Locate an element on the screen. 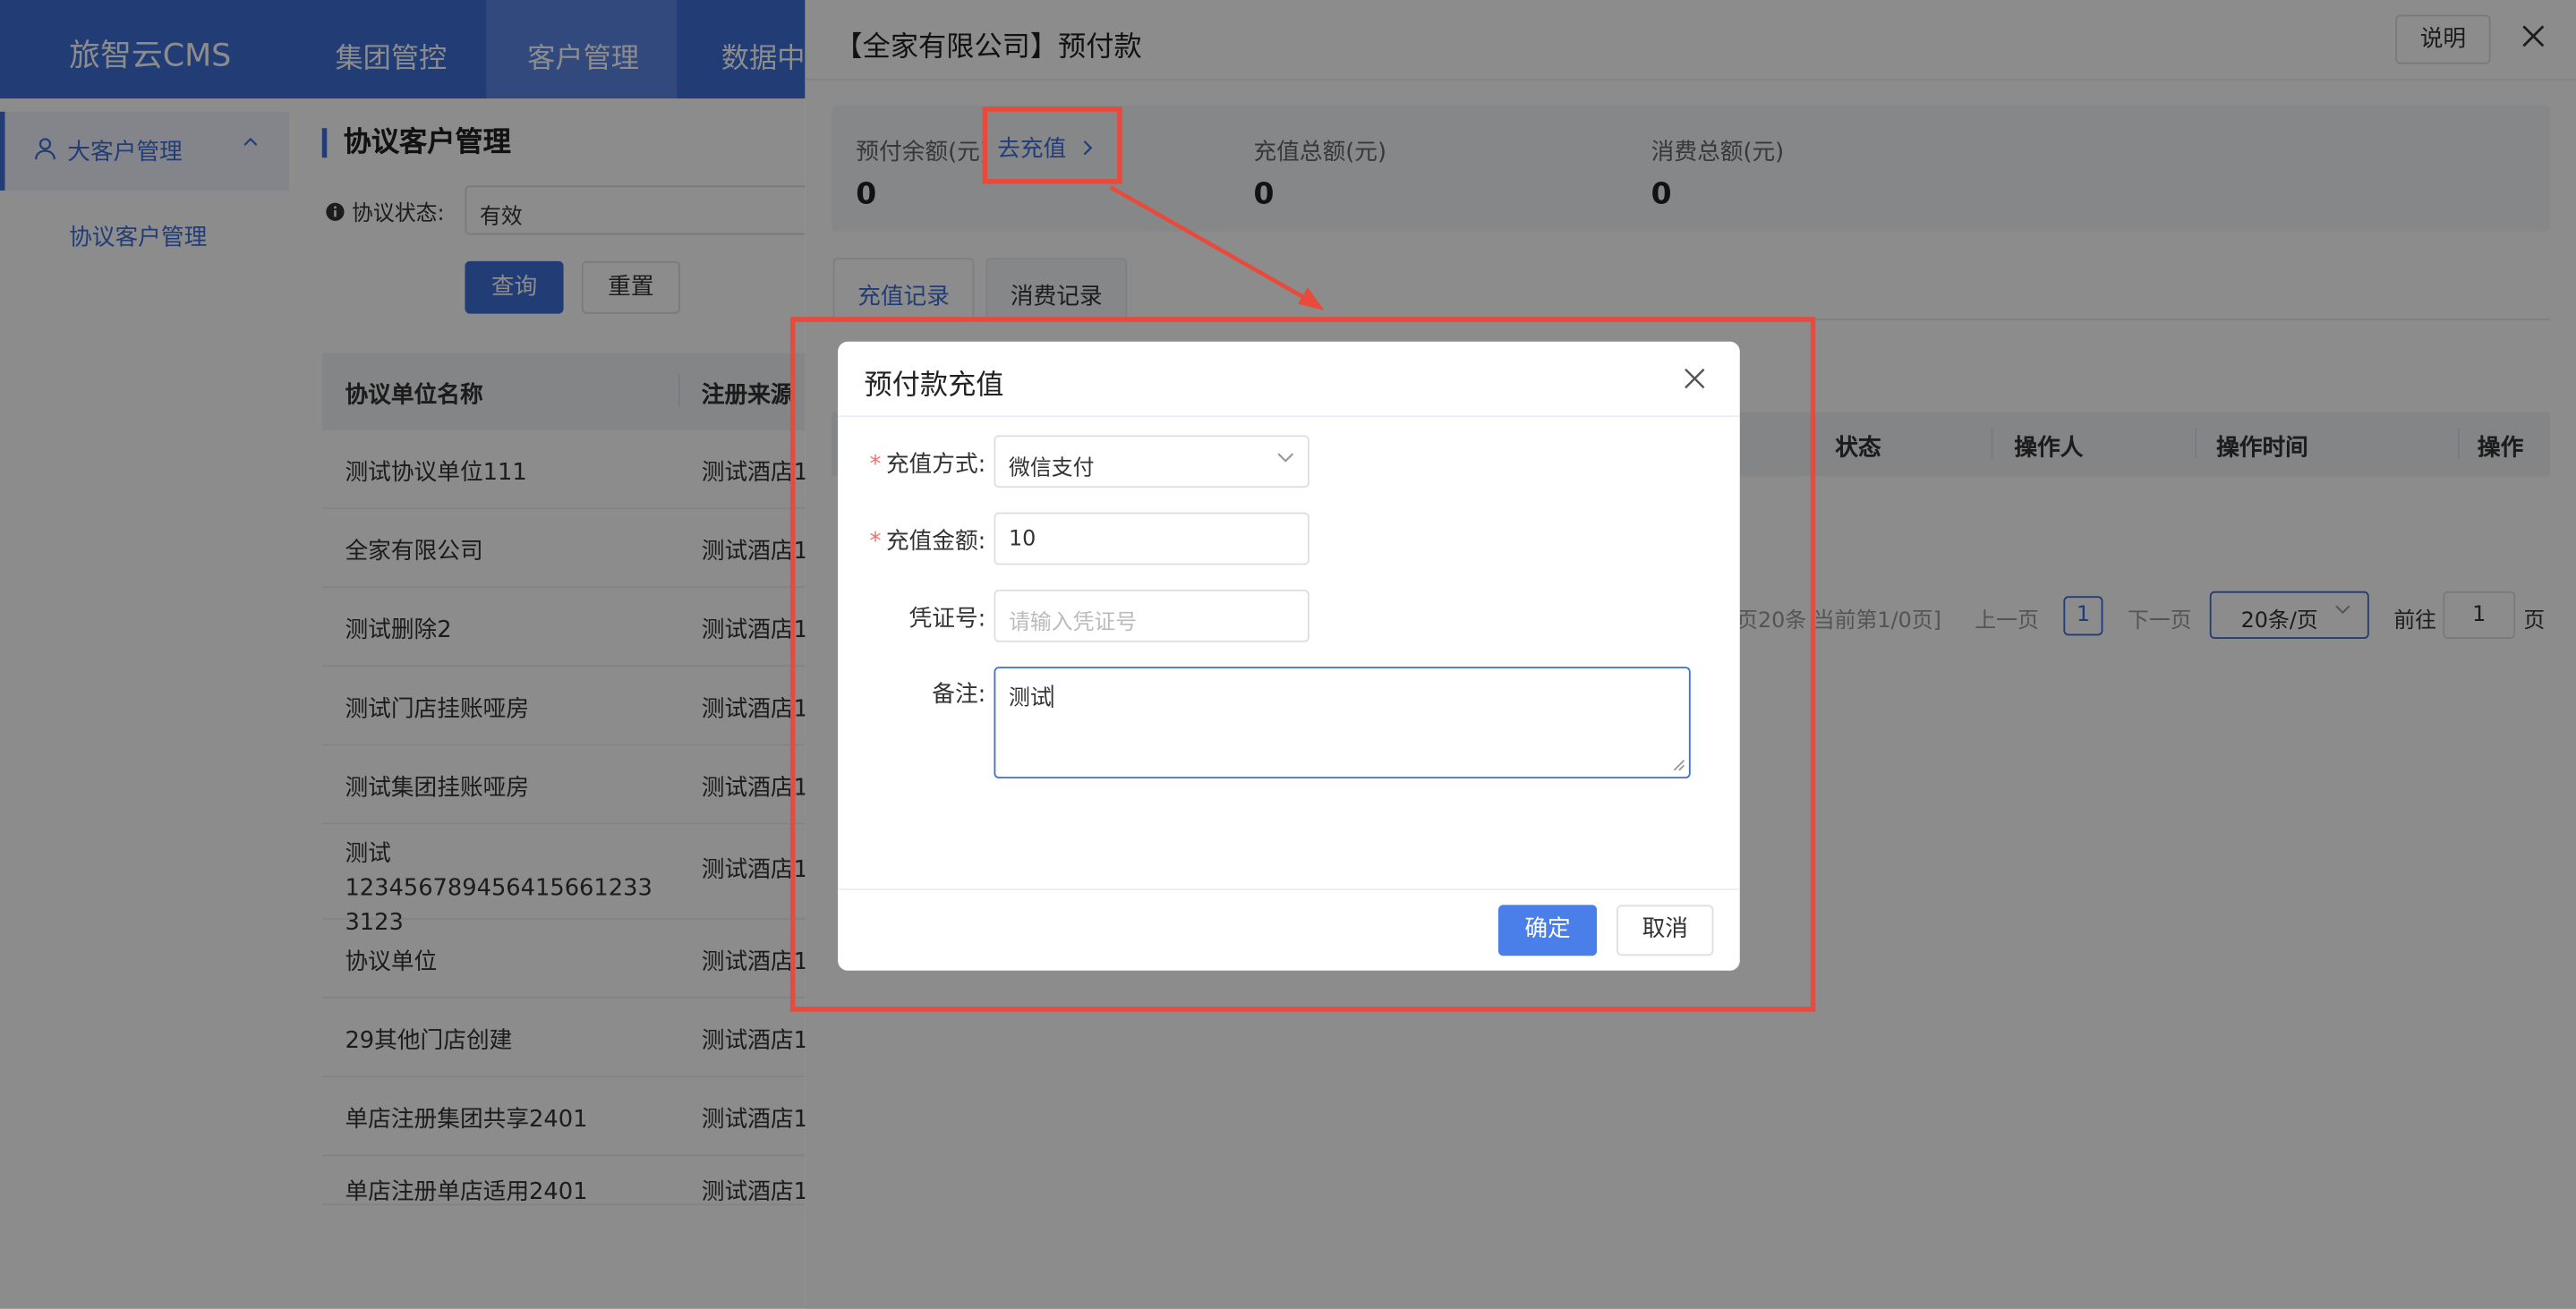 Image resolution: width=2576 pixels, height=1309 pixels. annotation-arrow is located at coordinates (1217, 247).